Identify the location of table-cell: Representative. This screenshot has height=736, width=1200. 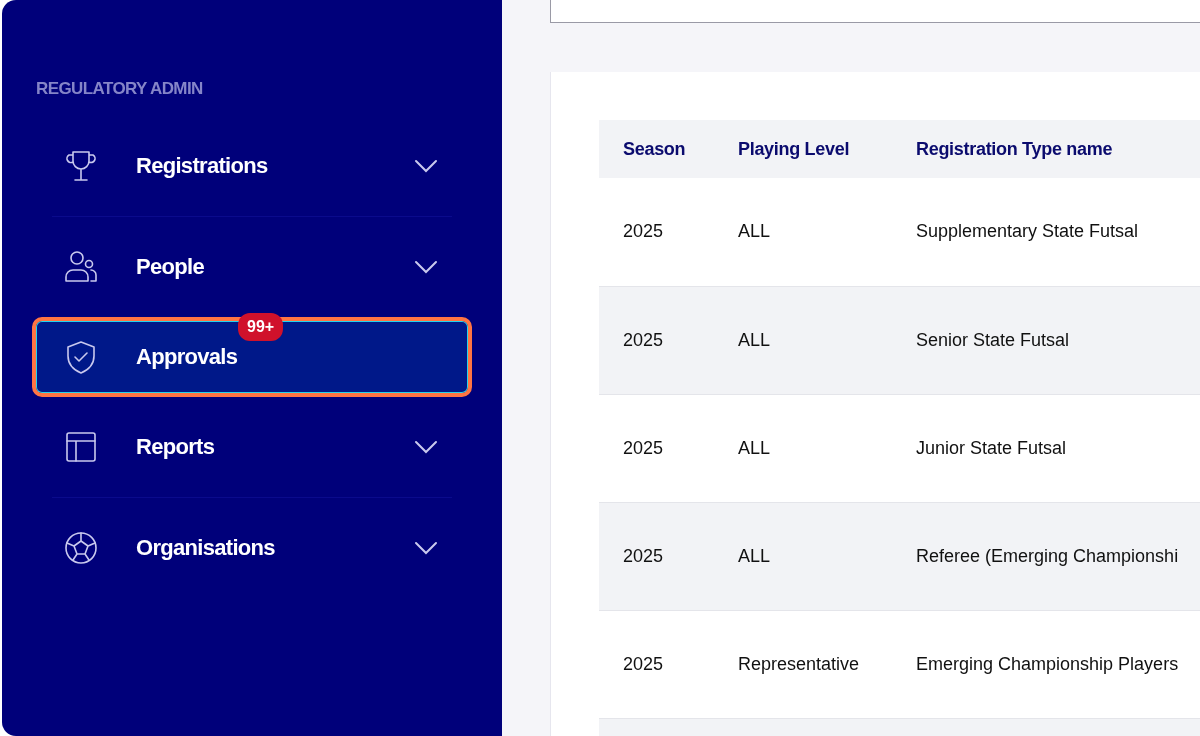
(803, 664).